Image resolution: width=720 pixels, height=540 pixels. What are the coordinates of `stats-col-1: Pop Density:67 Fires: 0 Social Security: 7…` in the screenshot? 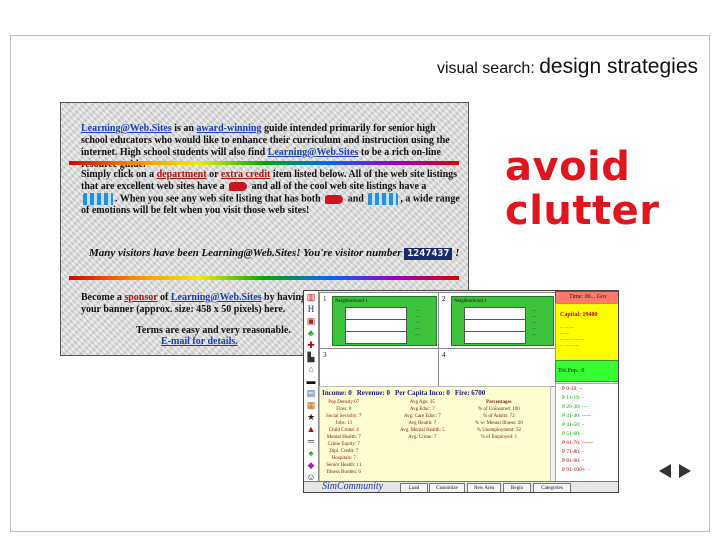 It's located at (344, 437).